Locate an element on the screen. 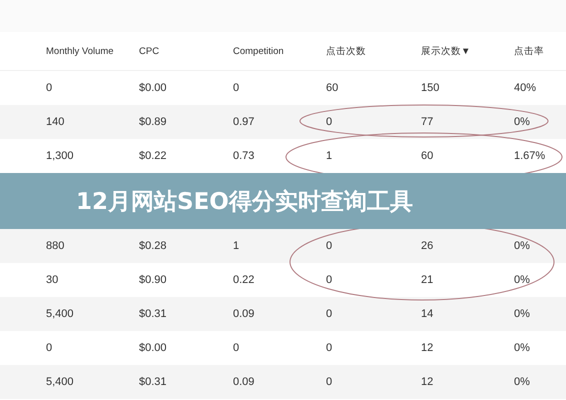 Image resolution: width=566 pixels, height=400 pixels. table-cell: $0.89 is located at coordinates (153, 122).